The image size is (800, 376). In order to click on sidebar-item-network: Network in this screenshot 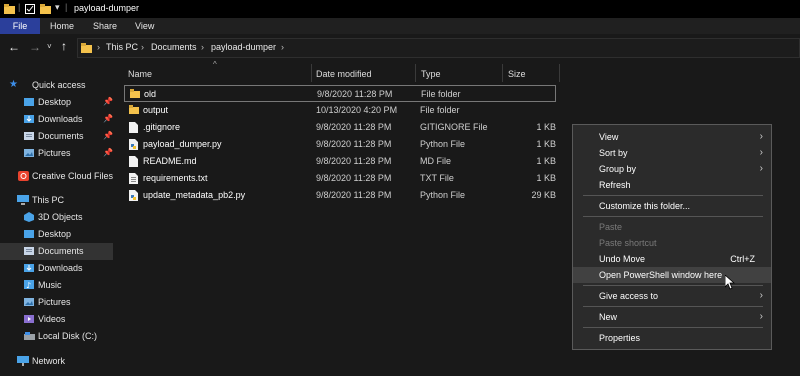, I will do `click(56, 361)`.